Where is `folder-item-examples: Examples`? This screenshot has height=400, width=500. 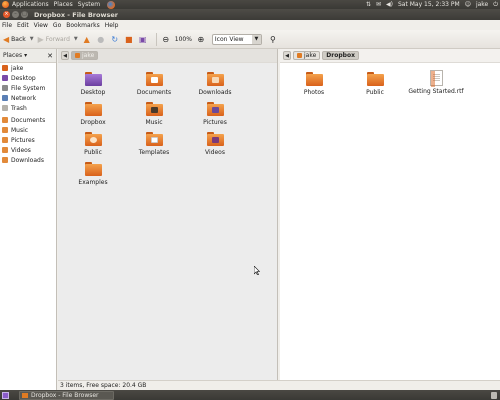
folder-item-examples: Examples is located at coordinates (93, 174).